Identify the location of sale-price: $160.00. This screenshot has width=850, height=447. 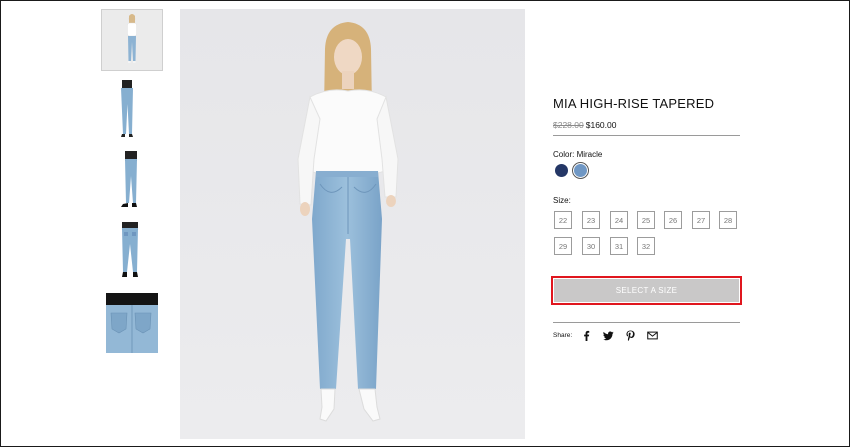
(601, 125).